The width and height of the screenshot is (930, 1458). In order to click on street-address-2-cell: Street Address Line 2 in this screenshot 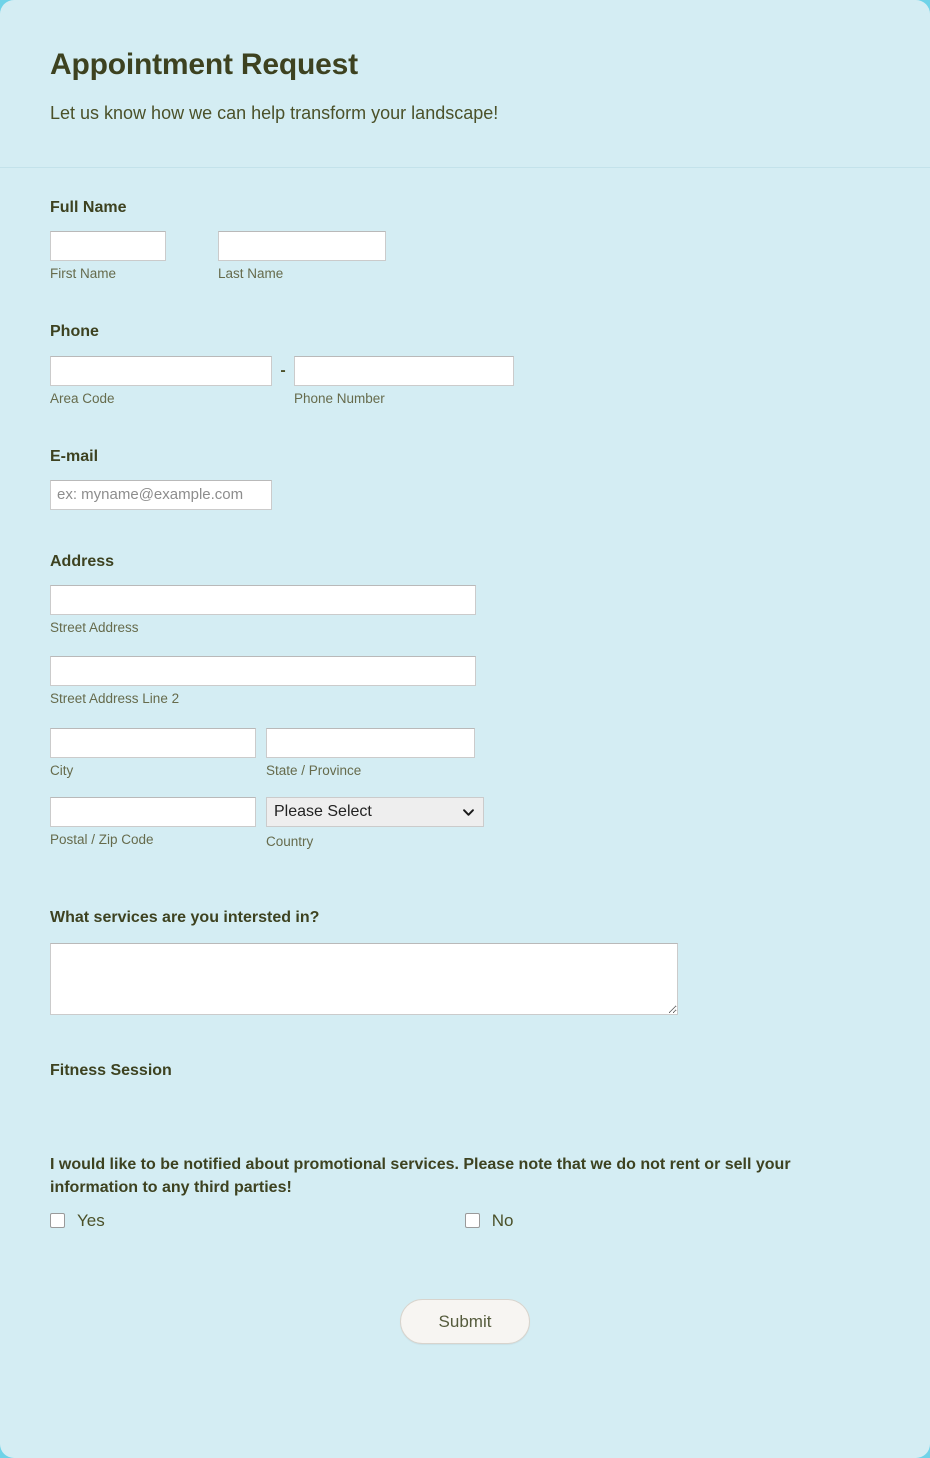, I will do `click(263, 681)`.